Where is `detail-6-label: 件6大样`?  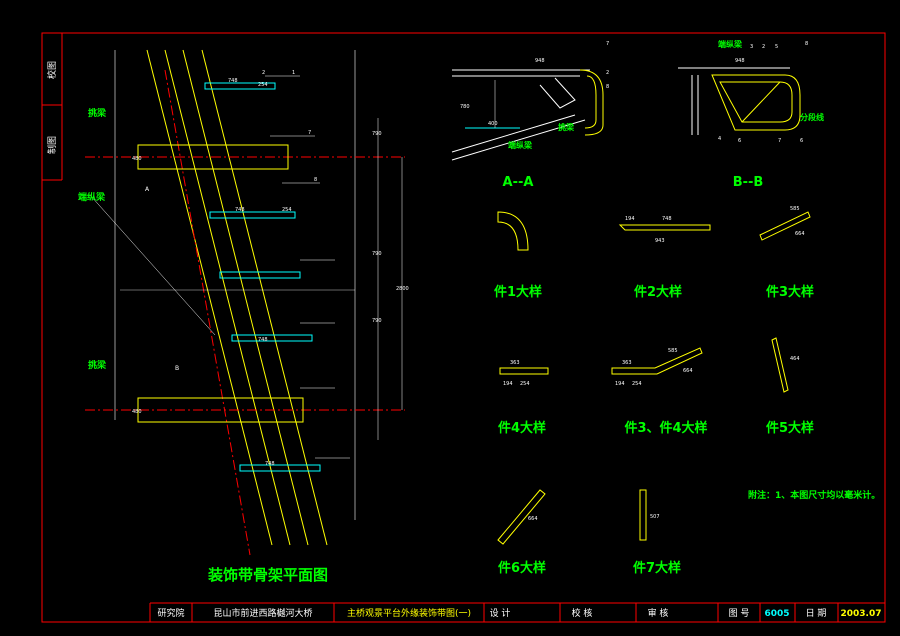 detail-6-label: 件6大样 is located at coordinates (522, 568).